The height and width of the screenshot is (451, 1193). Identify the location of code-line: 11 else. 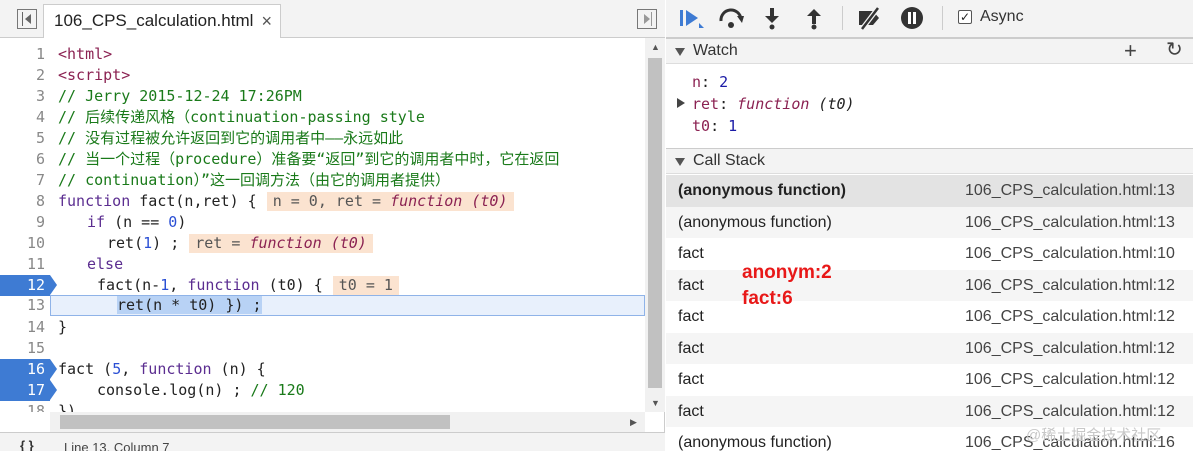
(322, 264).